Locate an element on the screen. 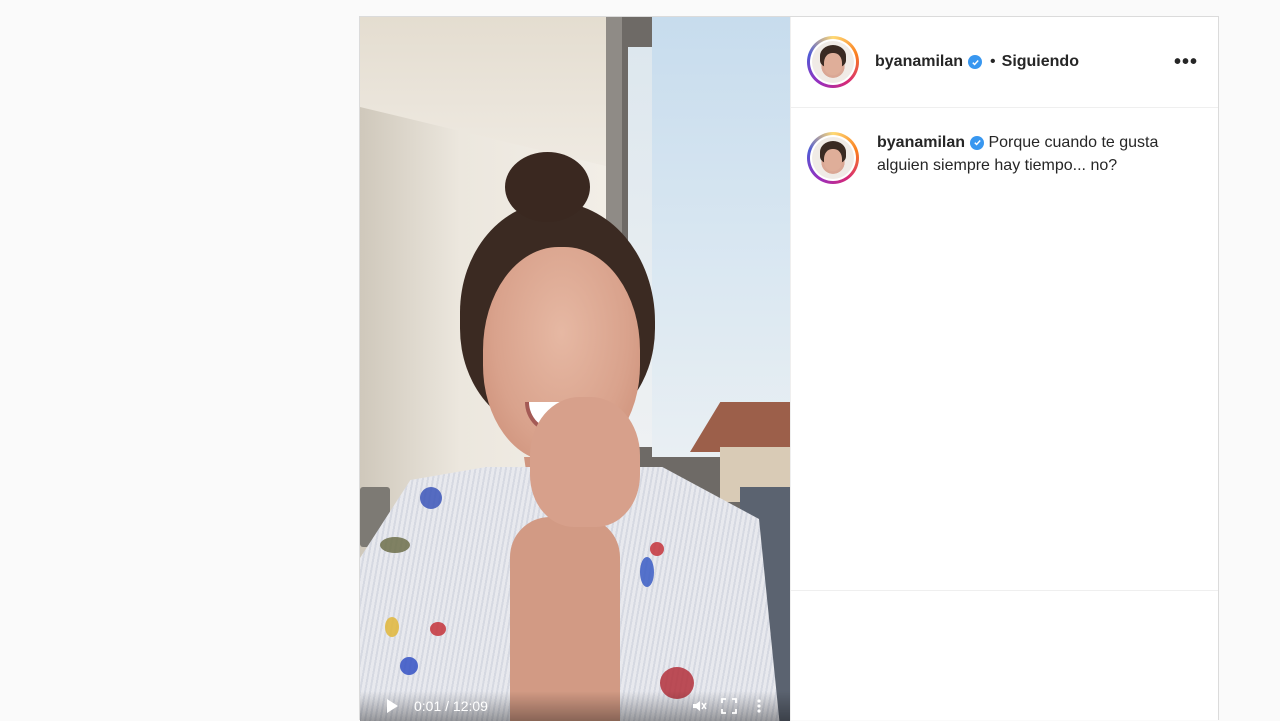  post-header: byanamilan • Siguiendo ••• is located at coordinates (1004, 62).